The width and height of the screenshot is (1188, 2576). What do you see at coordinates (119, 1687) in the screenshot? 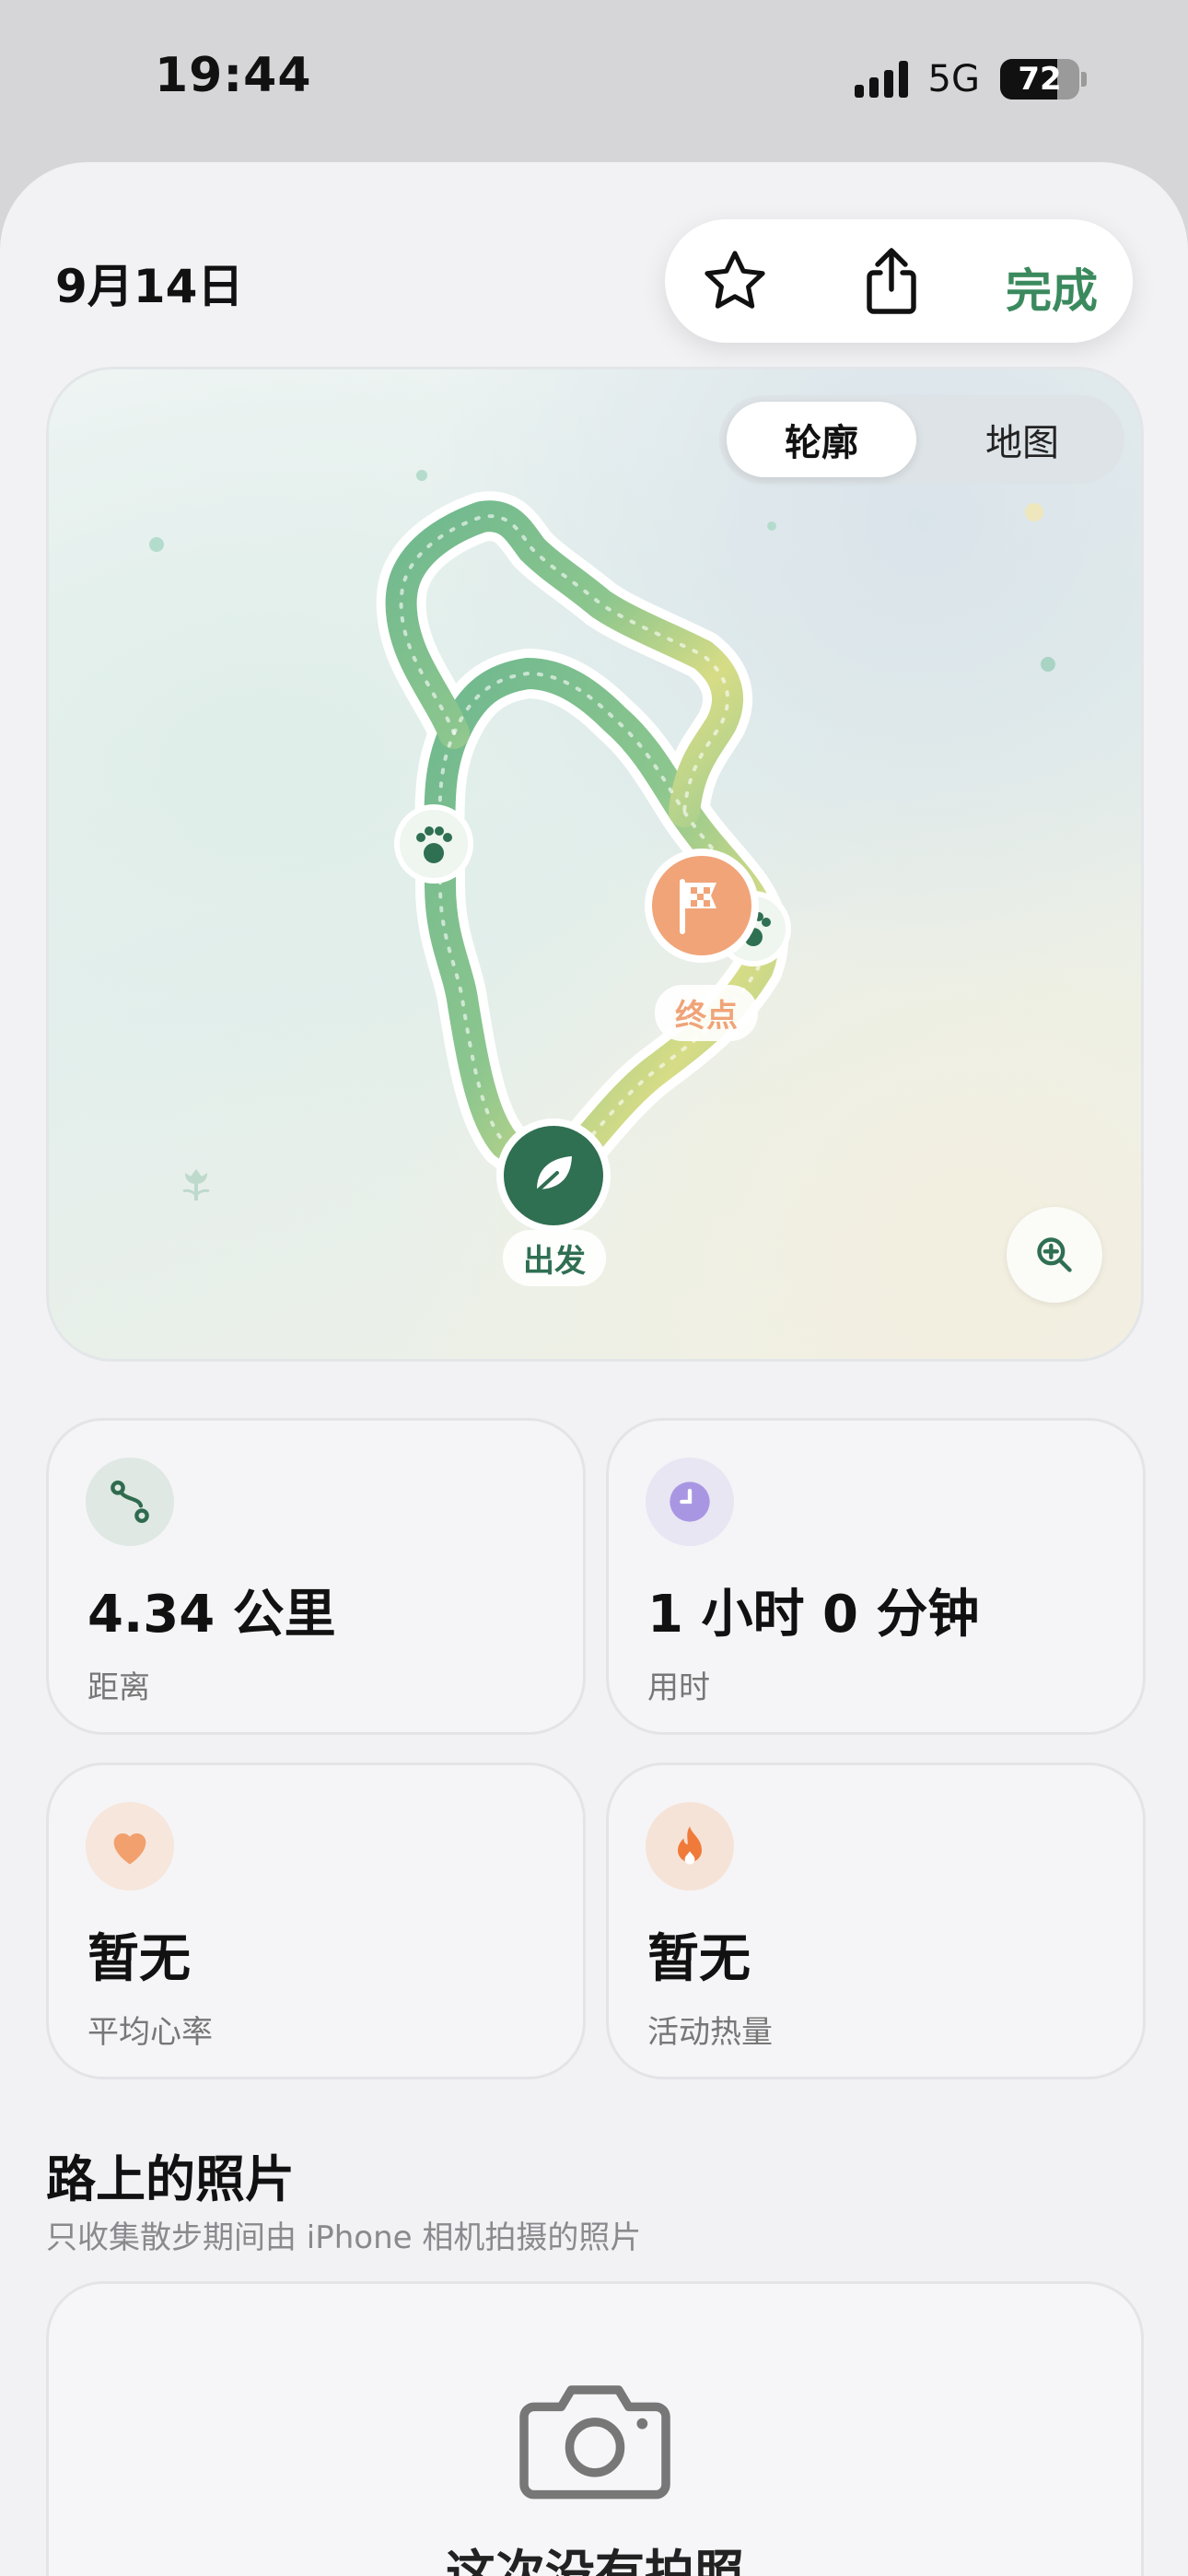
I see `distance-label: 距离` at bounding box center [119, 1687].